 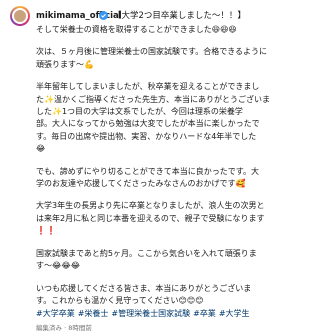 I want to click on caption-line: 次は、５ヶ月後に管理栄養士の国家試験です。合格できるように, so click(x=152, y=52).